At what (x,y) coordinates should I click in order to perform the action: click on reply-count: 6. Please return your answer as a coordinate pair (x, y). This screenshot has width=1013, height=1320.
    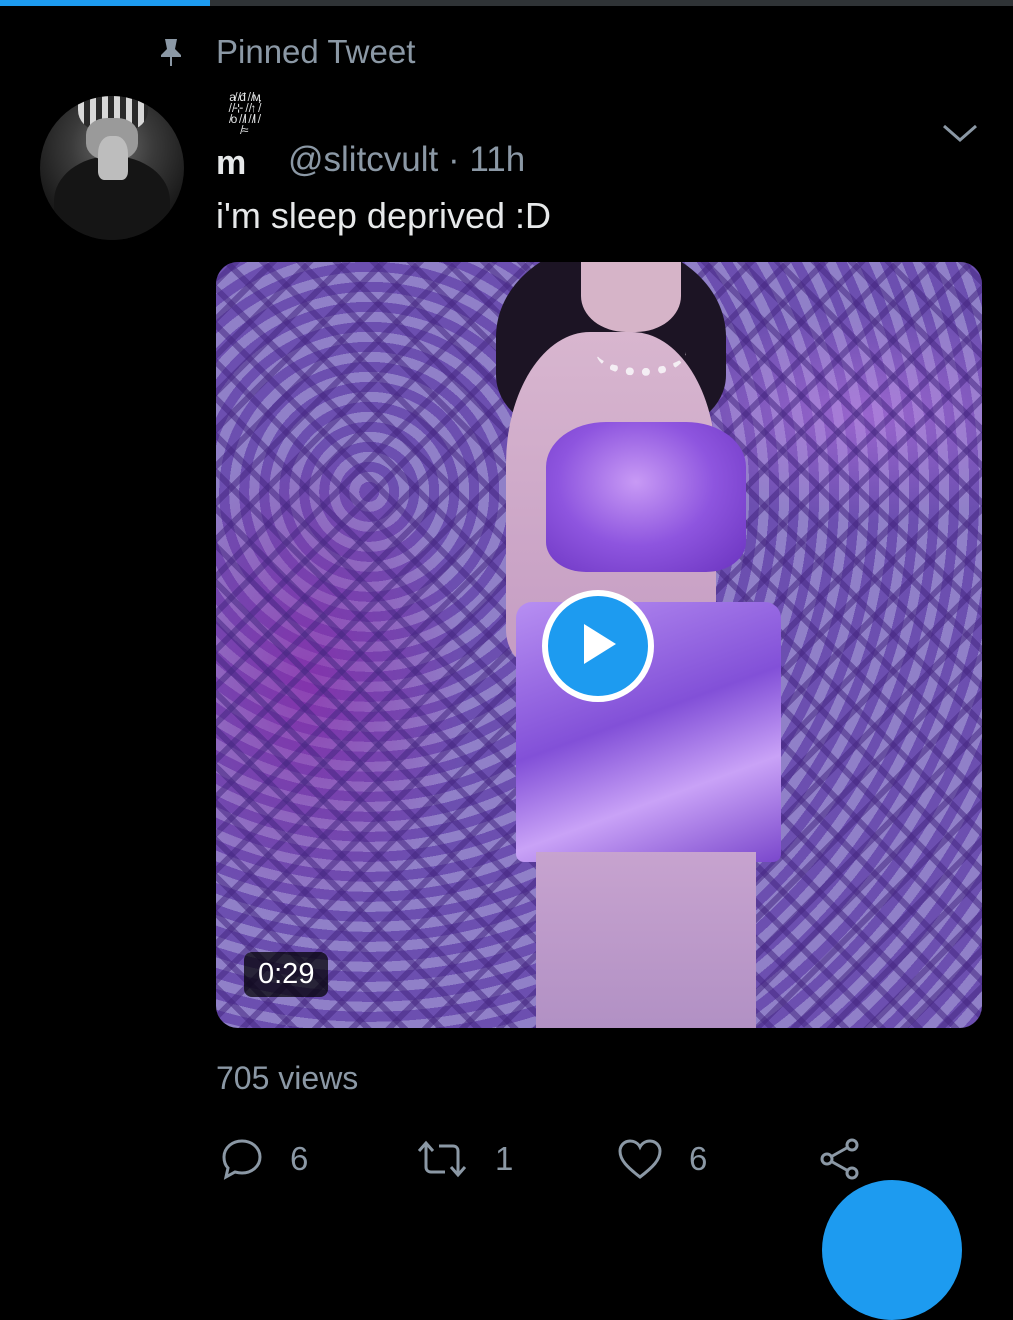
    Looking at the image, I should click on (299, 1158).